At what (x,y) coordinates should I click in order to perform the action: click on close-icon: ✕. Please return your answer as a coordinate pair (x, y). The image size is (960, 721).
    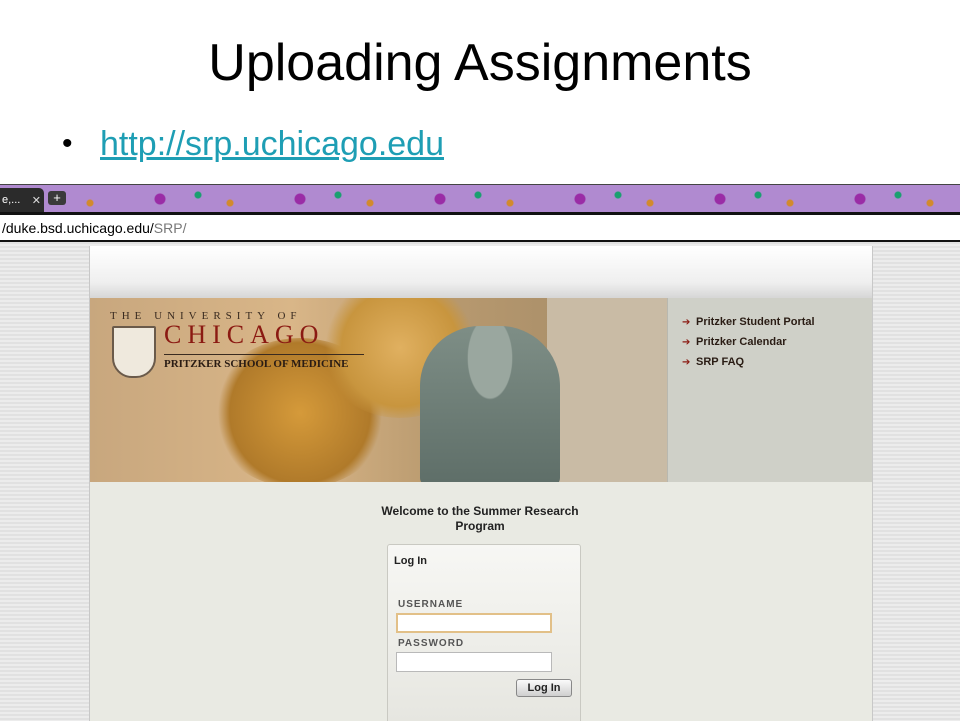
    Looking at the image, I should click on (36, 200).